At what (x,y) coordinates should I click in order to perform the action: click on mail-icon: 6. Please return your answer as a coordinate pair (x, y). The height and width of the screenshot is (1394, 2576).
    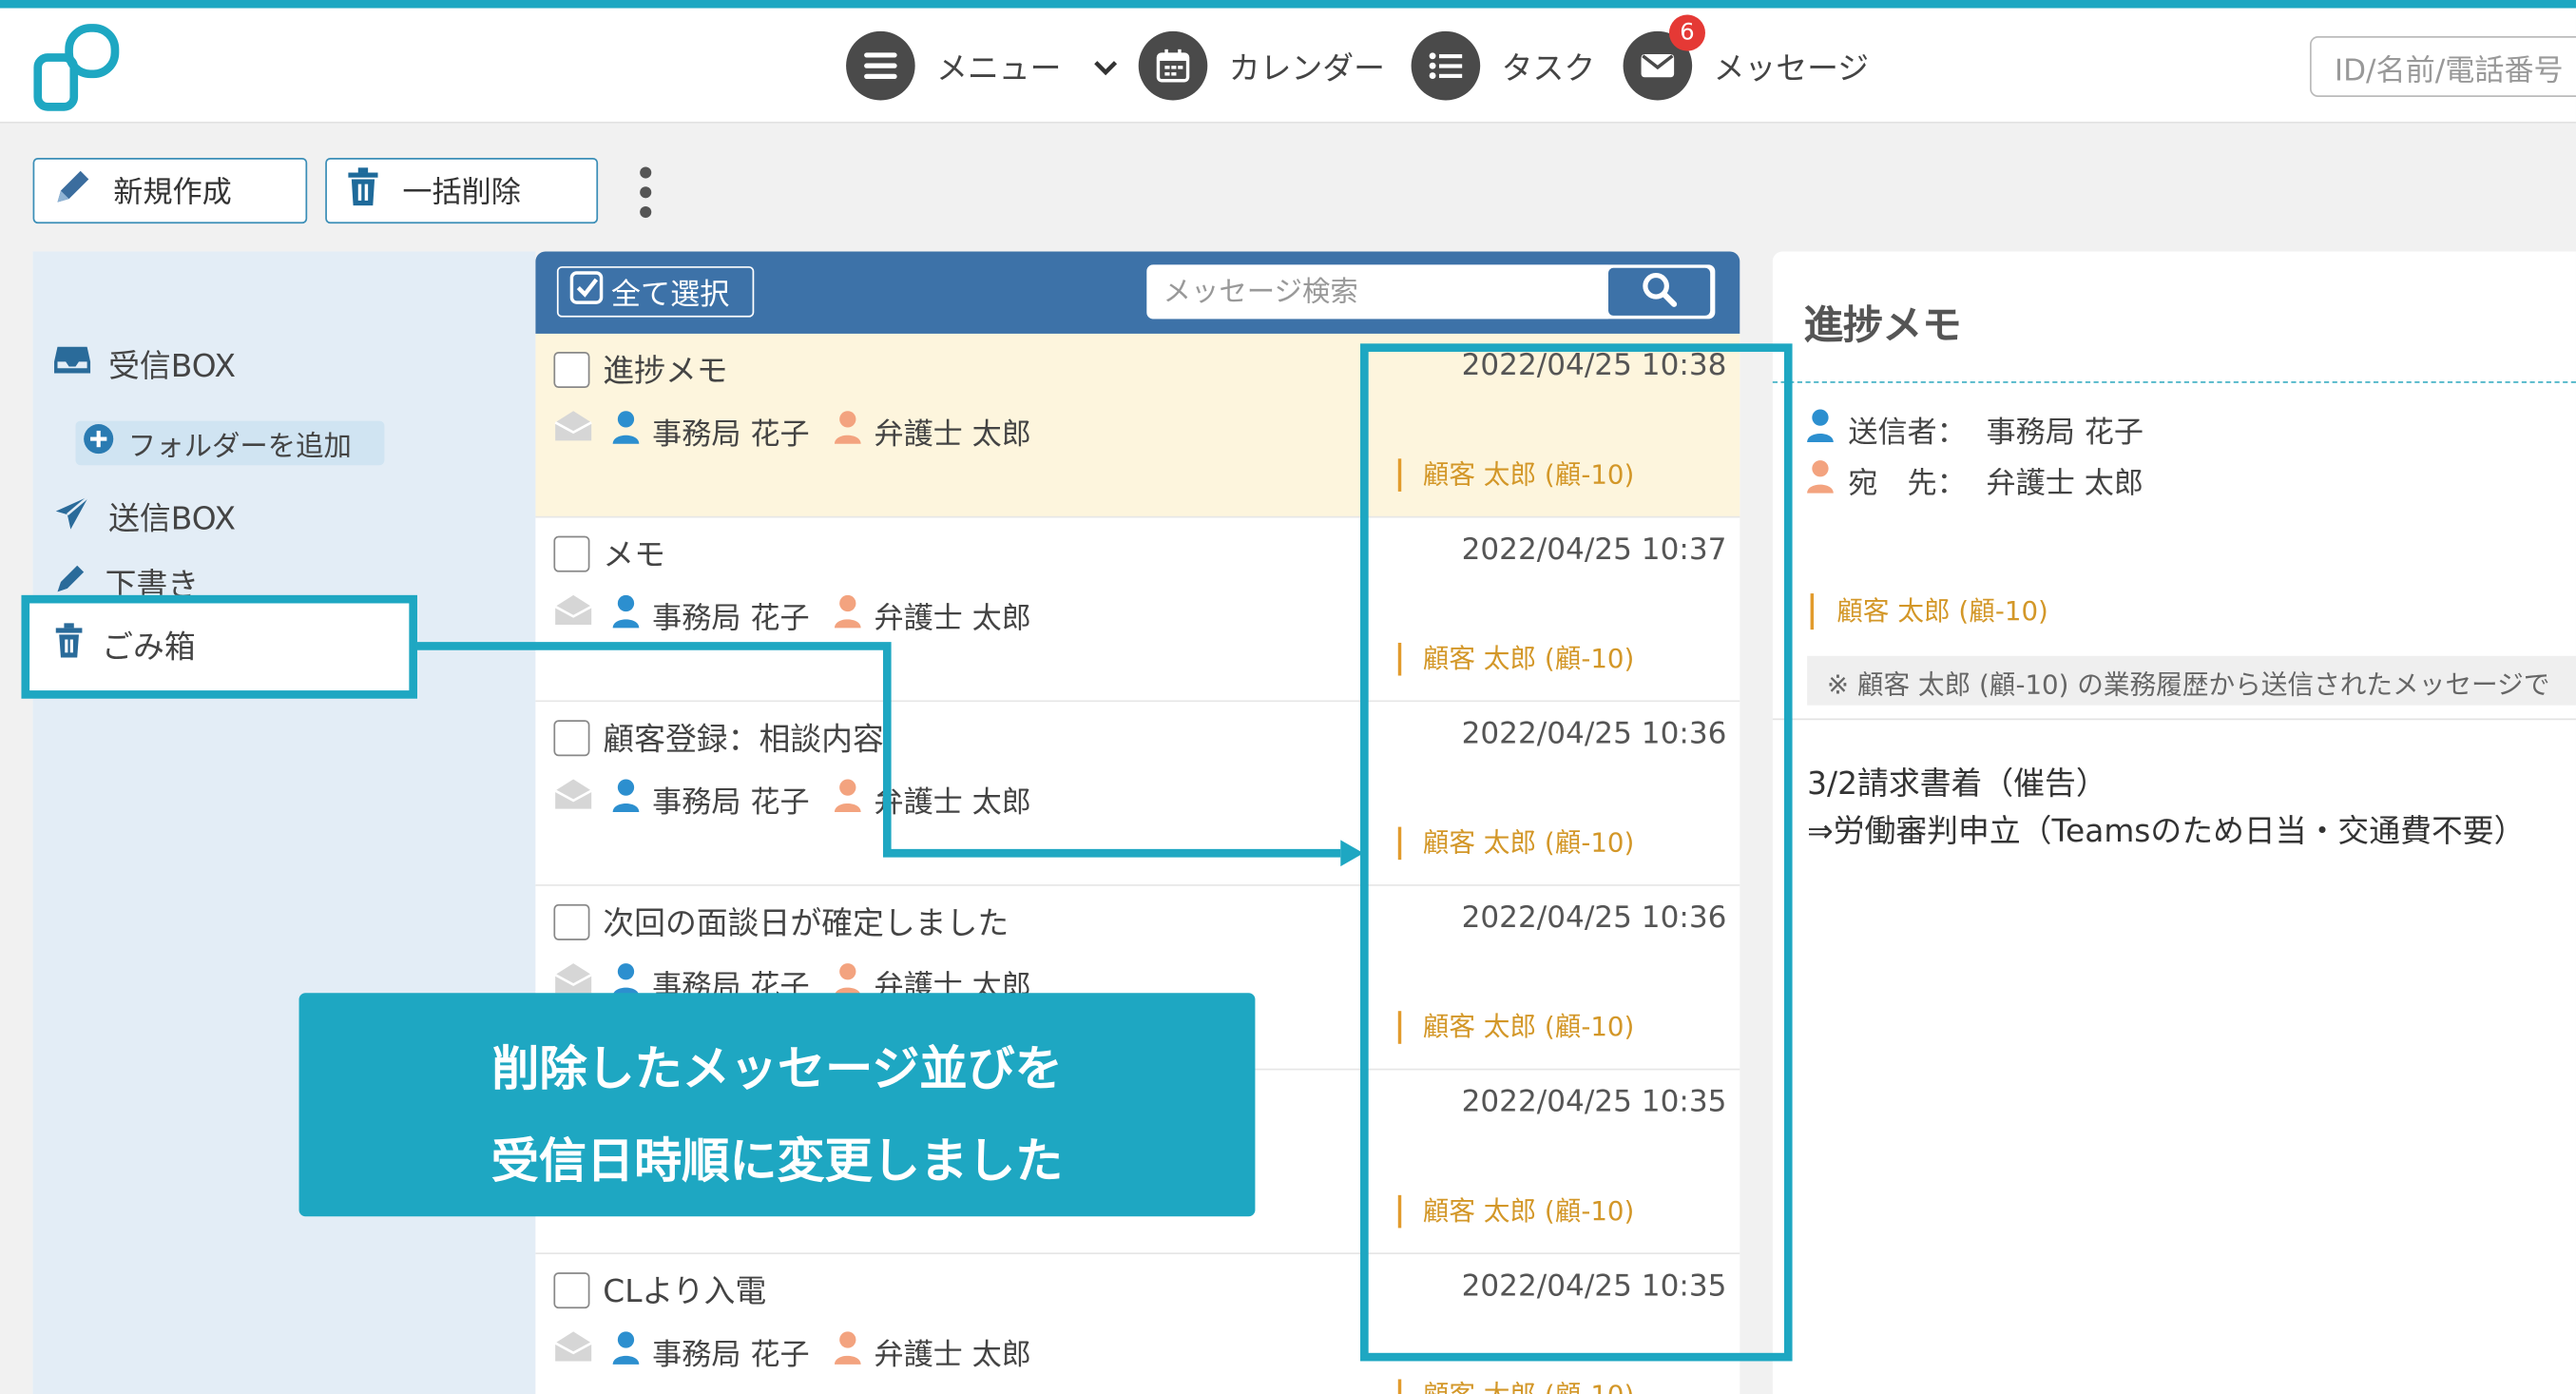
    Looking at the image, I should click on (1664, 58).